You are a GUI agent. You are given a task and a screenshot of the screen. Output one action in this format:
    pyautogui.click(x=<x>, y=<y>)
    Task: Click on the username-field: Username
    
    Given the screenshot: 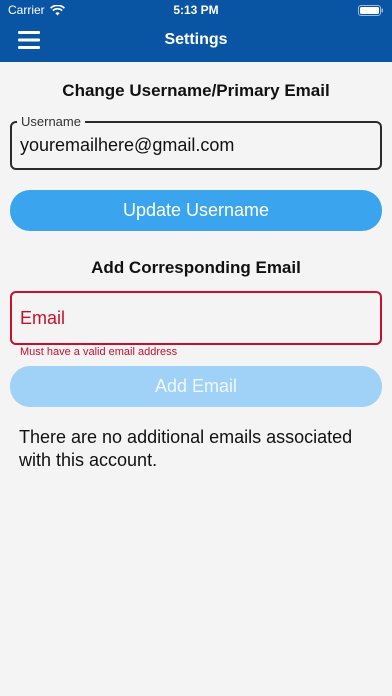 What is the action you would take?
    pyautogui.click(x=196, y=142)
    